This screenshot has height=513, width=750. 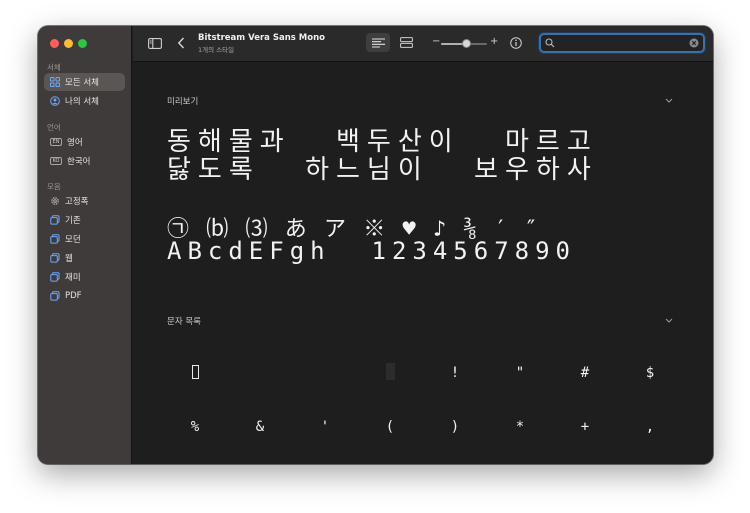 What do you see at coordinates (56, 161) in the screenshot?
I see `ko-badge-icon: KO` at bounding box center [56, 161].